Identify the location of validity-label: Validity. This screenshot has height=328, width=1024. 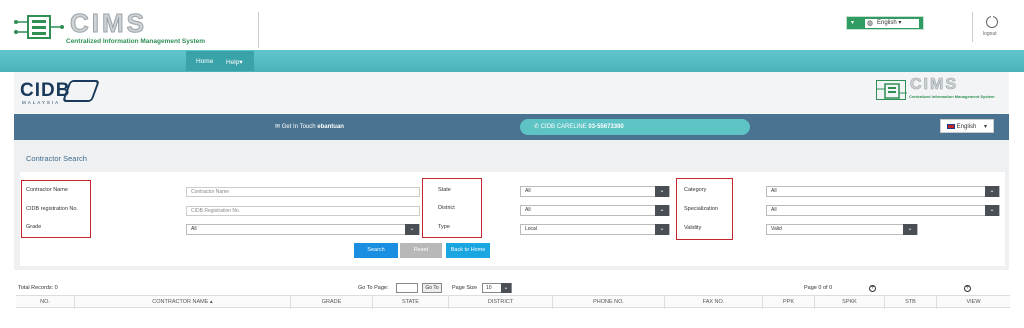
(693, 228).